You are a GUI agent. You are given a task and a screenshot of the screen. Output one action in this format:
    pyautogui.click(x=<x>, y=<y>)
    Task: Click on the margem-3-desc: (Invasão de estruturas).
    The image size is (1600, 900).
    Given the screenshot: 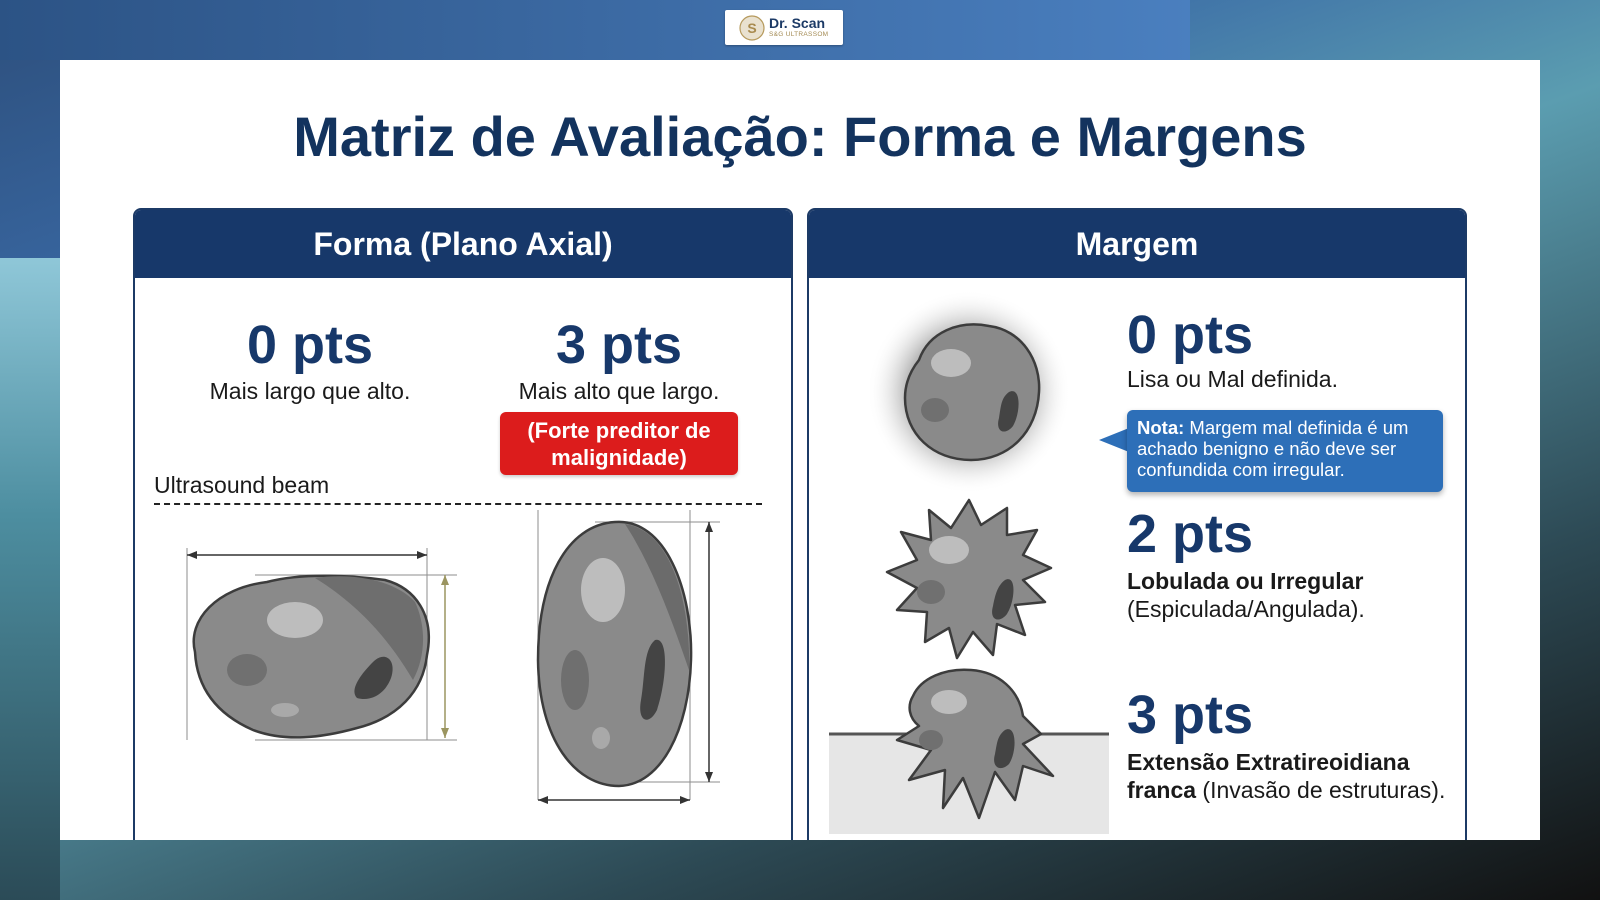 What is the action you would take?
    pyautogui.click(x=1321, y=790)
    